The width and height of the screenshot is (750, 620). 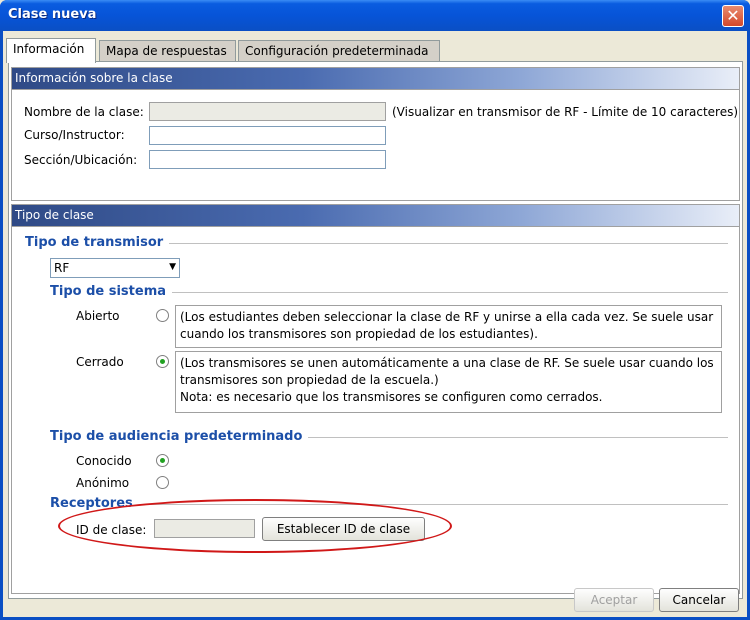 What do you see at coordinates (103, 483) in the screenshot?
I see `anonymous-label: Anónimo` at bounding box center [103, 483].